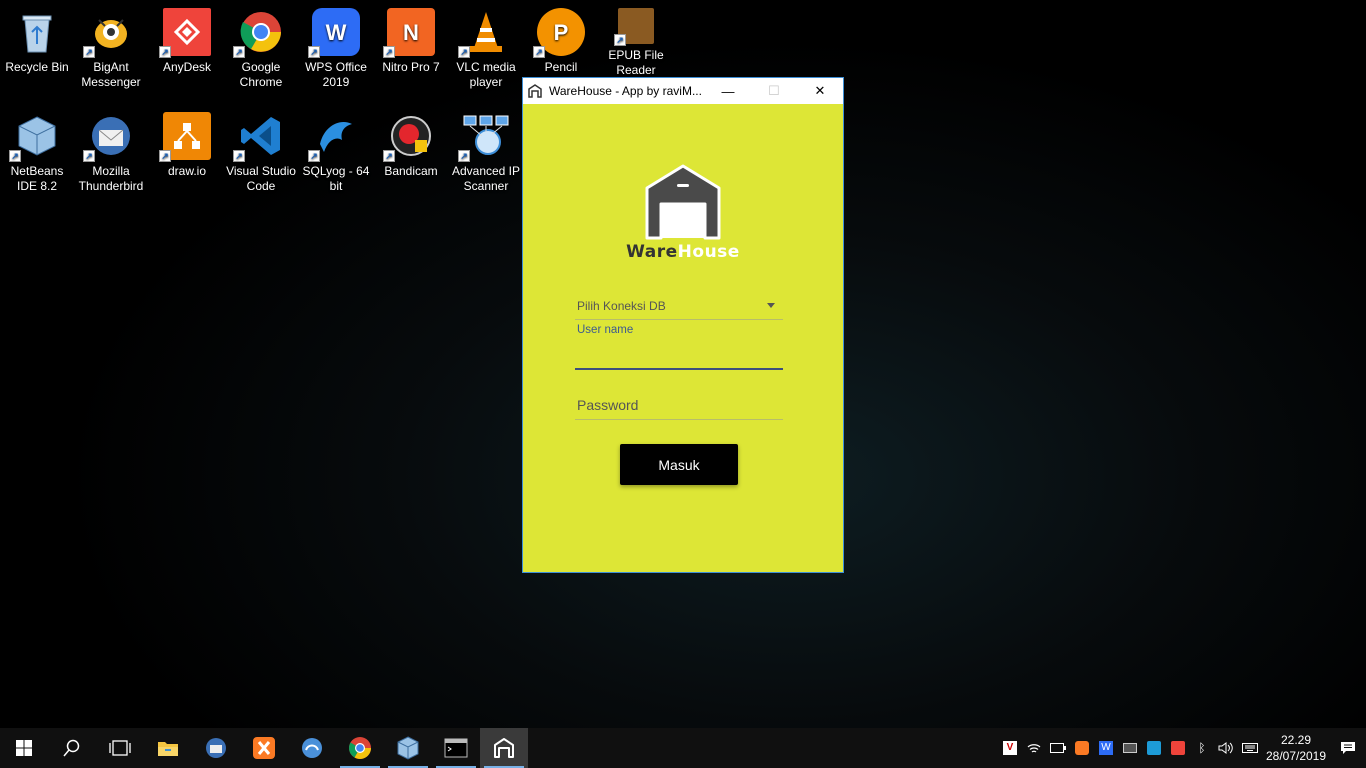 The image size is (1366, 768). What do you see at coordinates (187, 171) in the screenshot?
I see `desktop-icon-label: draw.io` at bounding box center [187, 171].